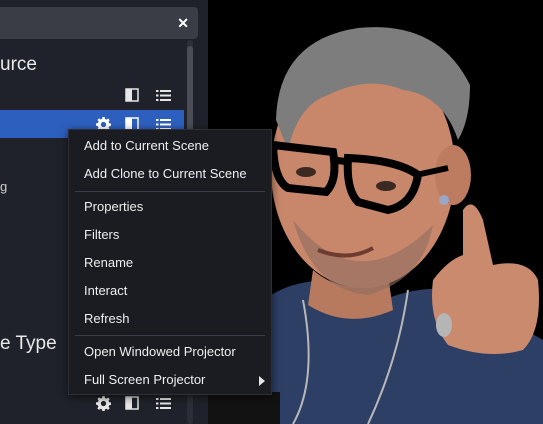 This screenshot has width=543, height=424. I want to click on scrollbar-thumb, so click(190, 89).